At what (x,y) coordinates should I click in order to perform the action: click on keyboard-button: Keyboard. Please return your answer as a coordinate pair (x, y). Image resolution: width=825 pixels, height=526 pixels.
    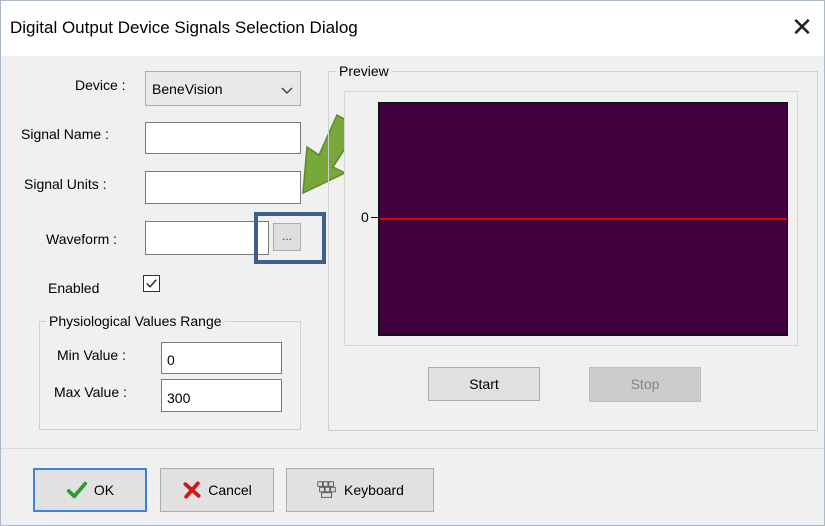
    Looking at the image, I should click on (360, 490).